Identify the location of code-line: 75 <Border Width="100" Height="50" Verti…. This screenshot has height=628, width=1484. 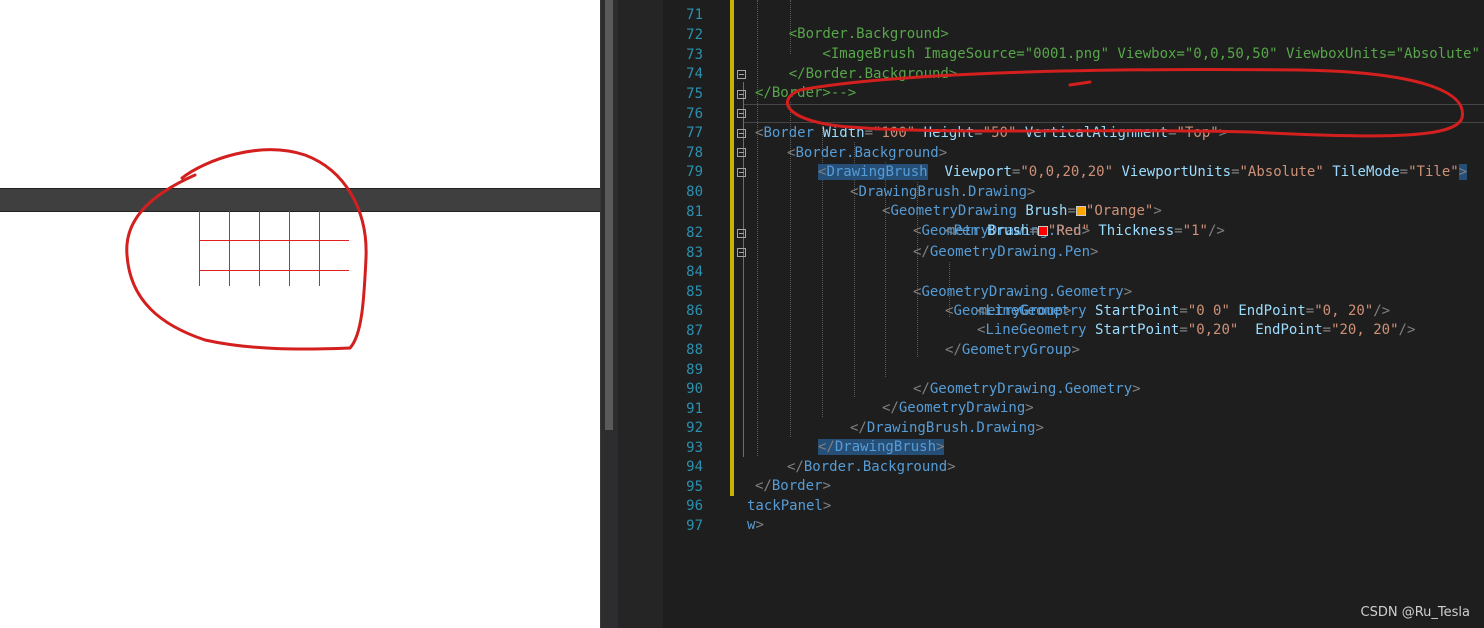
(1073, 103).